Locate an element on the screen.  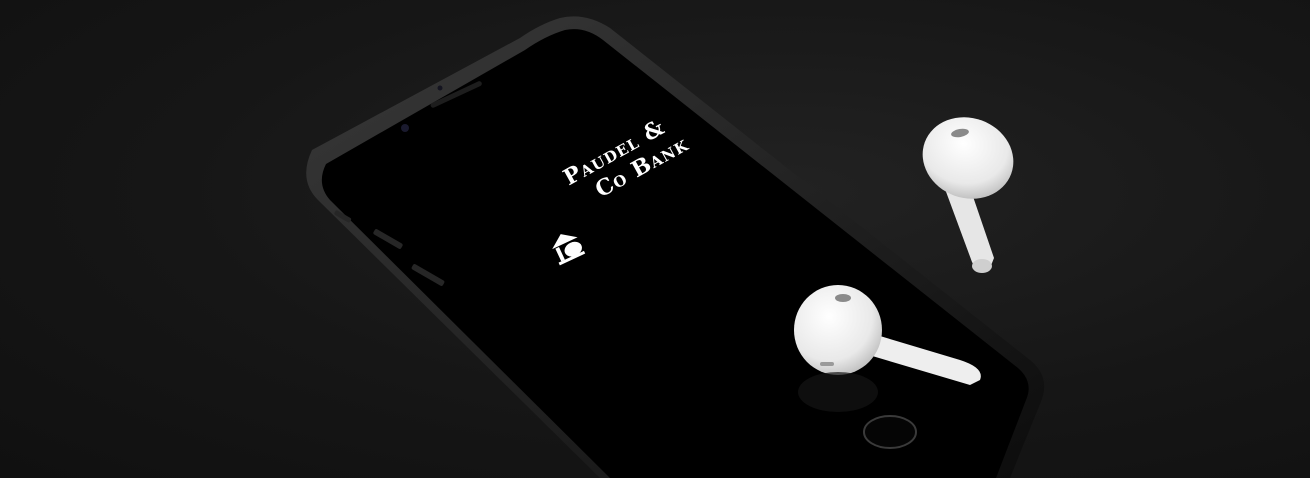
home-button is located at coordinates (890, 432).